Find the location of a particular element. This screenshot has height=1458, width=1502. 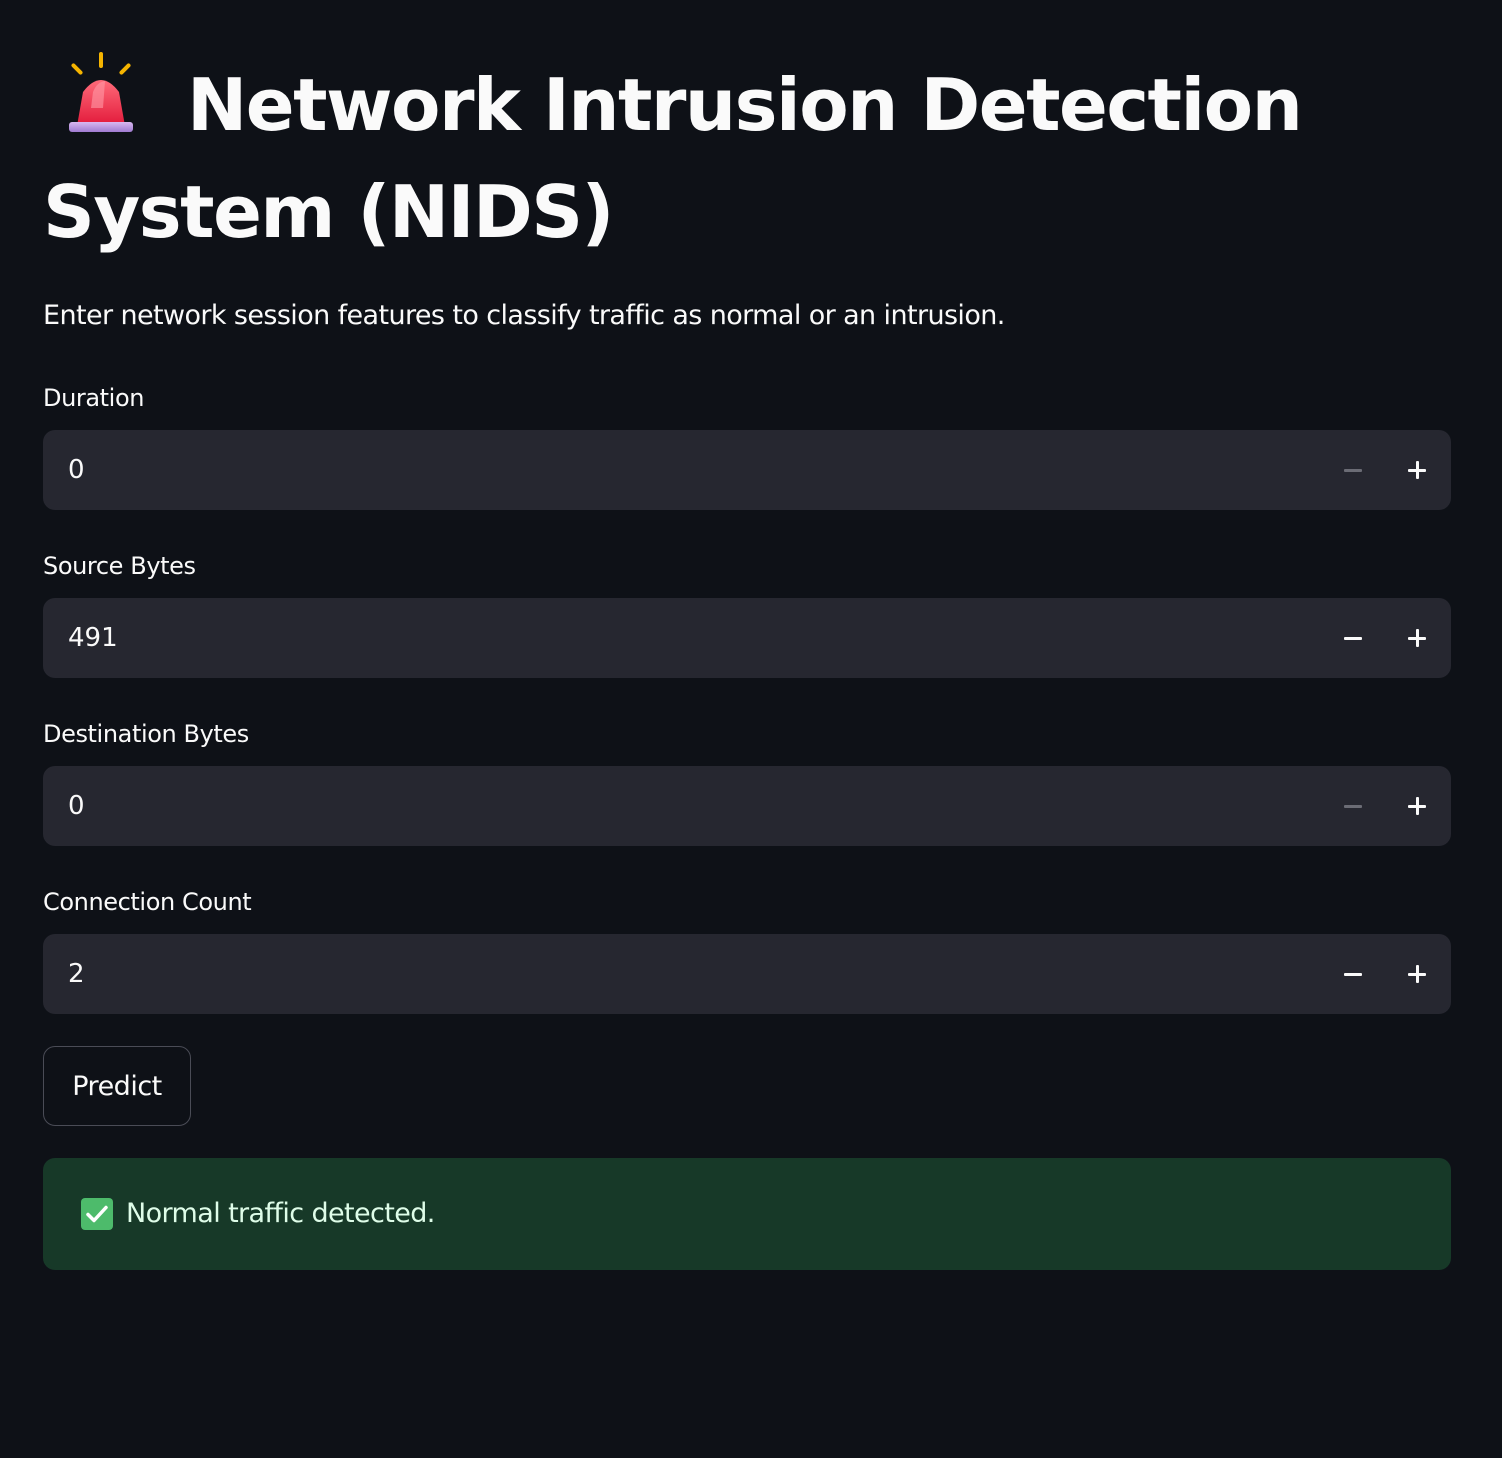

source-bytes-input is located at coordinates (678, 638).